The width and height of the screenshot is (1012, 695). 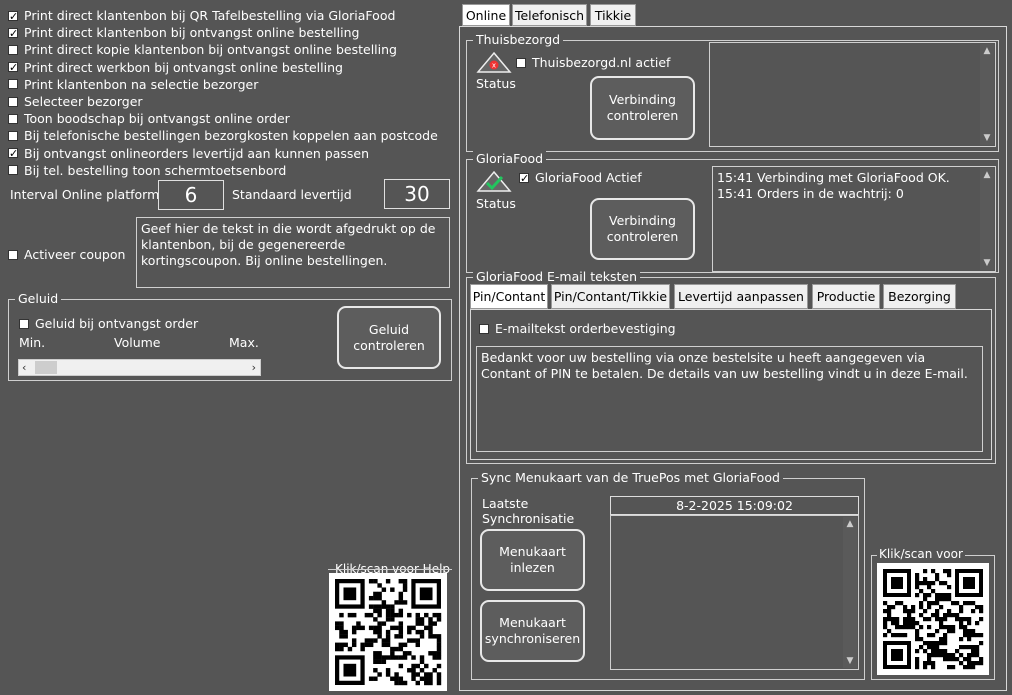 What do you see at coordinates (734, 592) in the screenshot?
I see `sync-log: ▲ ▼` at bounding box center [734, 592].